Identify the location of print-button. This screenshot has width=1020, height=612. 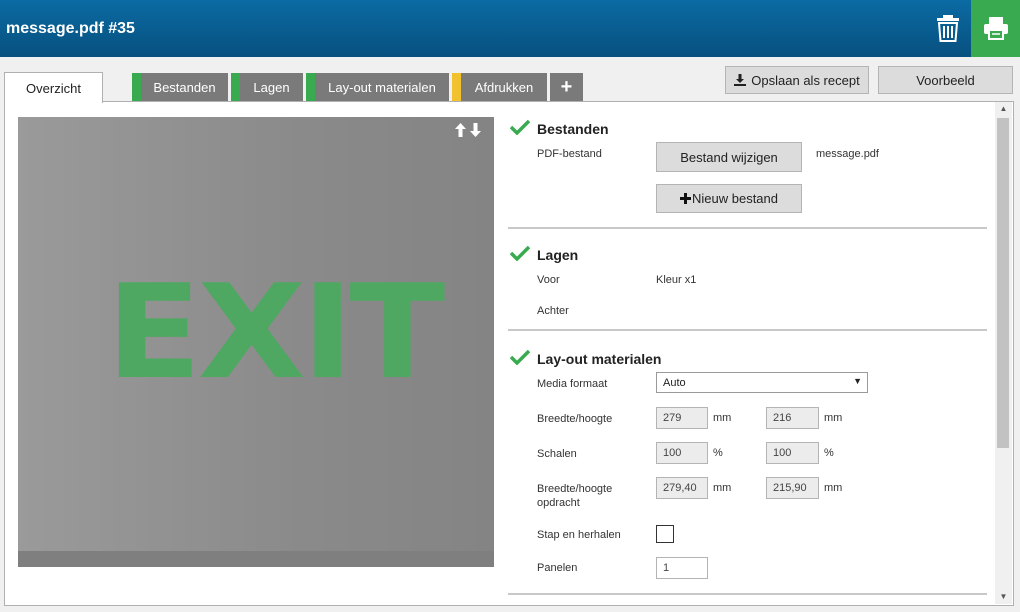
(995, 28).